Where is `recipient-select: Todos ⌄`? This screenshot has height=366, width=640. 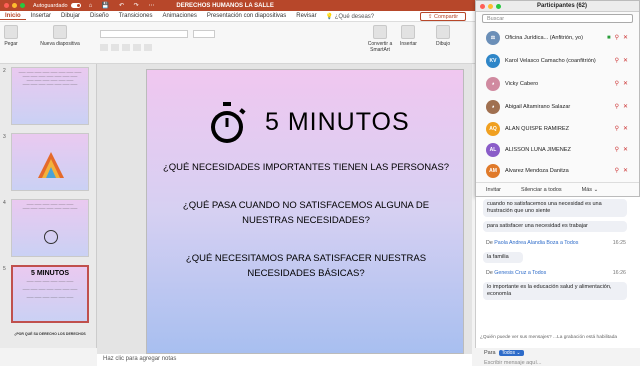
recipient-select: Todos ⌄ is located at coordinates (511, 353).